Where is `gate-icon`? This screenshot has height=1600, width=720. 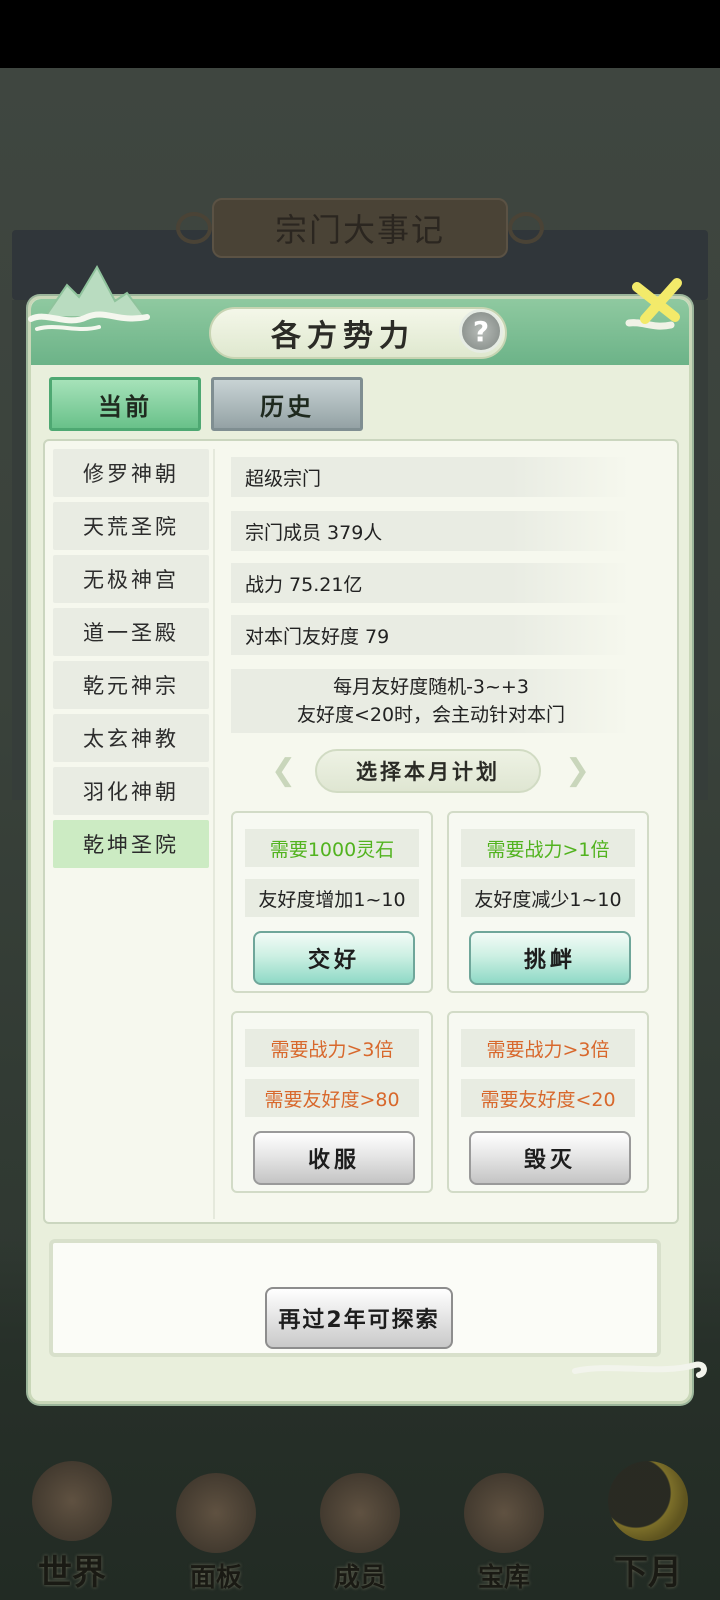
gate-icon is located at coordinates (216, 1513).